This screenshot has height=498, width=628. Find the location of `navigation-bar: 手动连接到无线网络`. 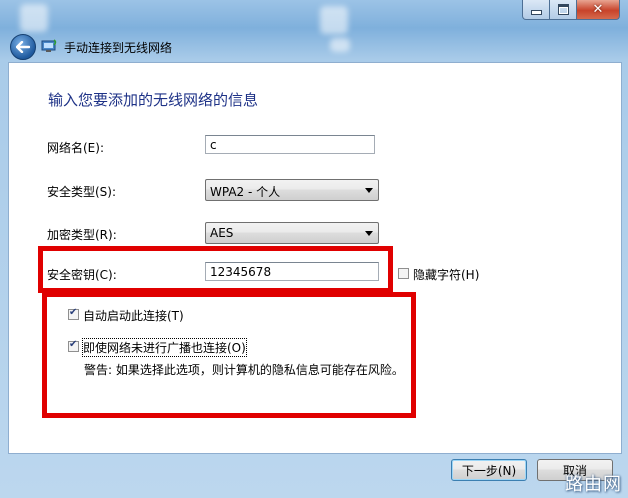

navigation-bar: 手动连接到无线网络 is located at coordinates (314, 46).